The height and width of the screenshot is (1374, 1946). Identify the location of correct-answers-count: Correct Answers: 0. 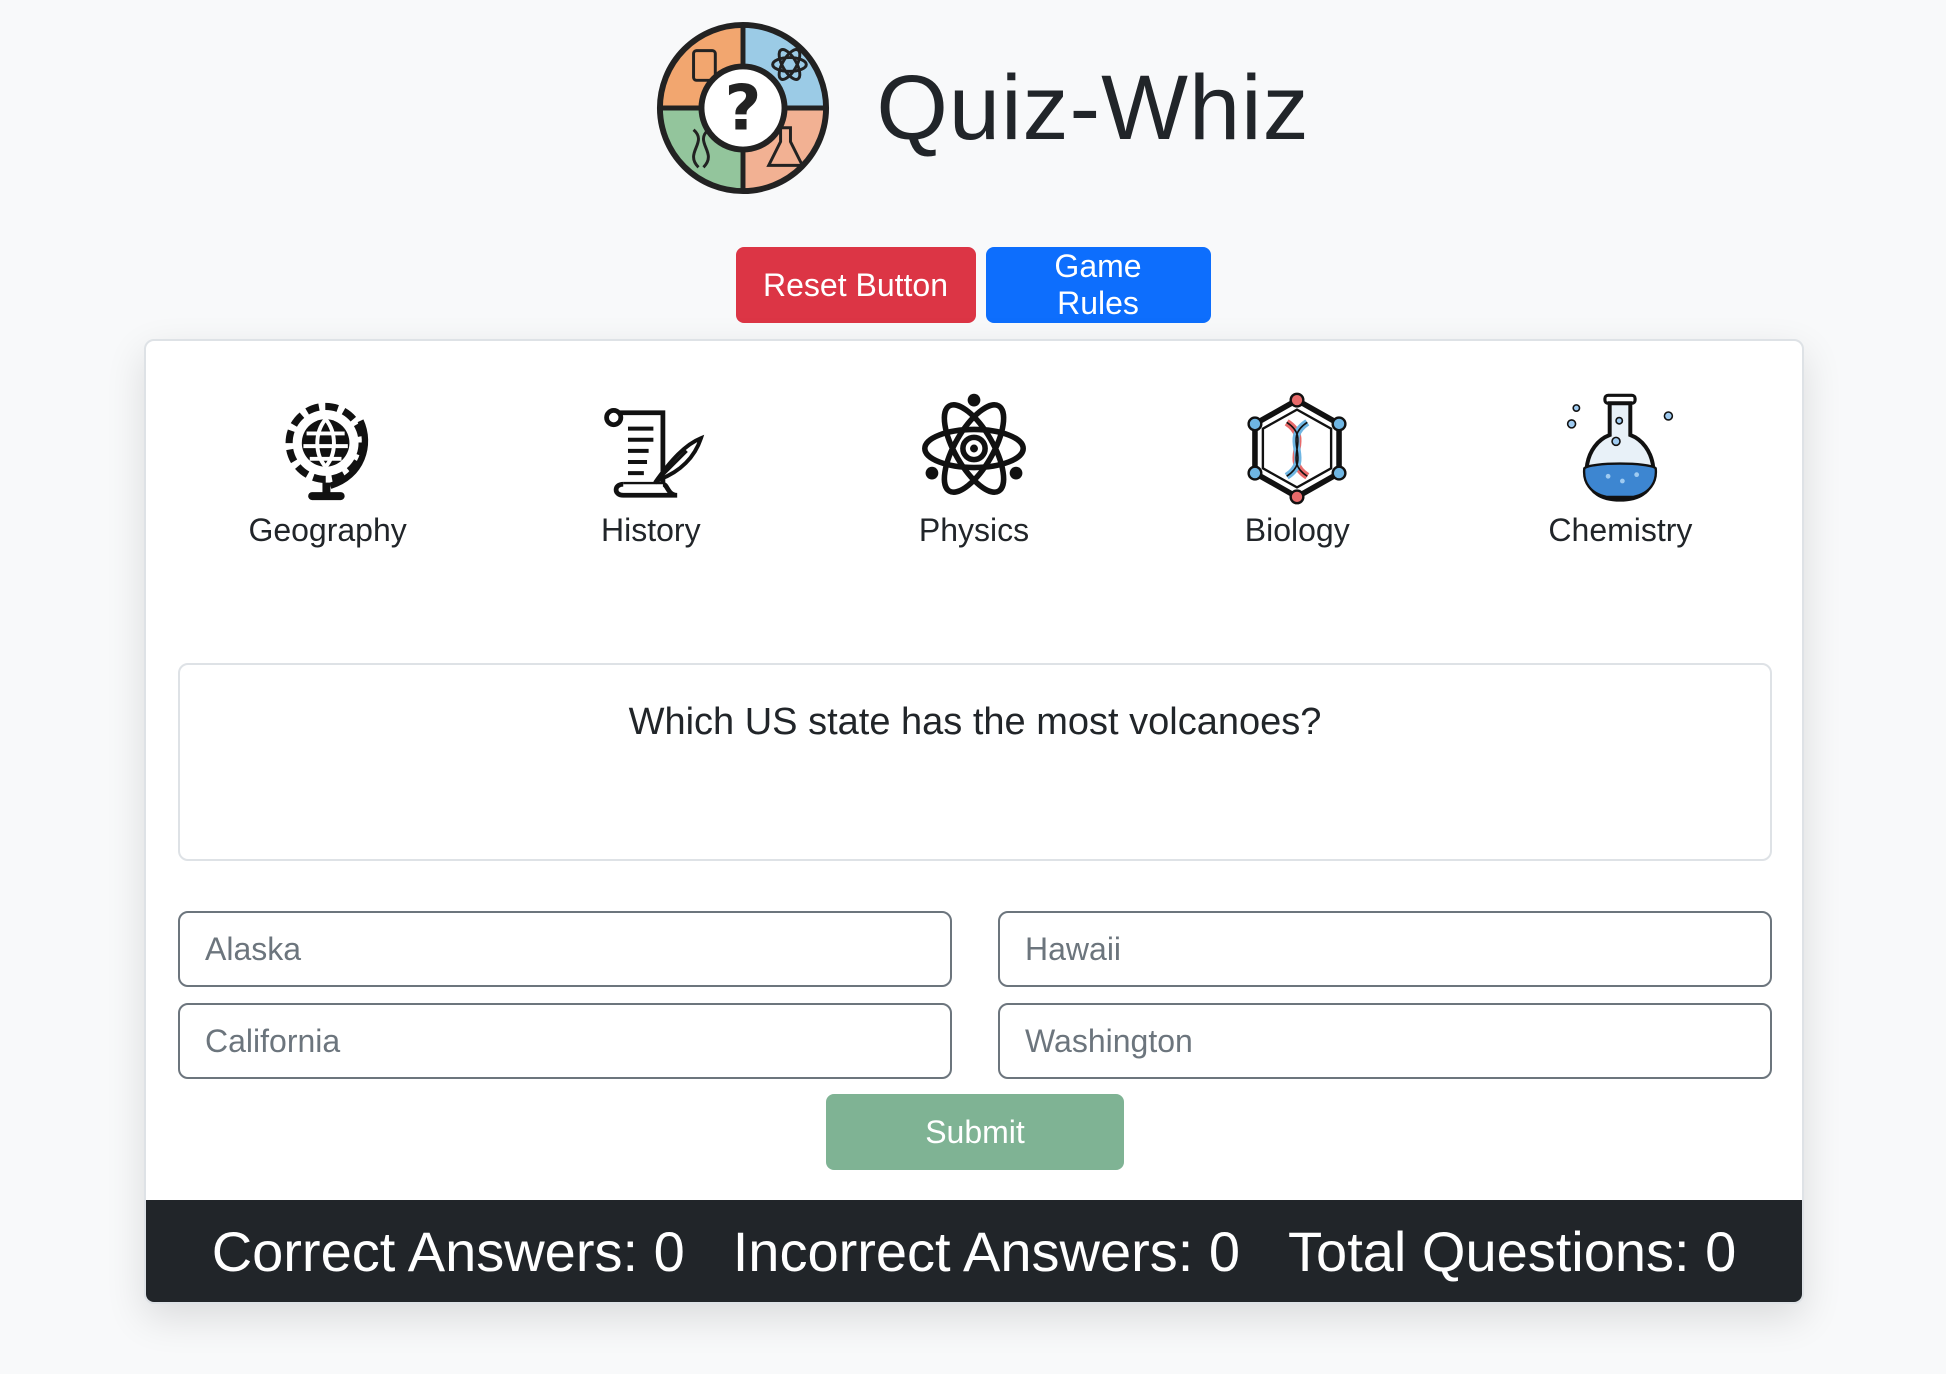
(448, 1251).